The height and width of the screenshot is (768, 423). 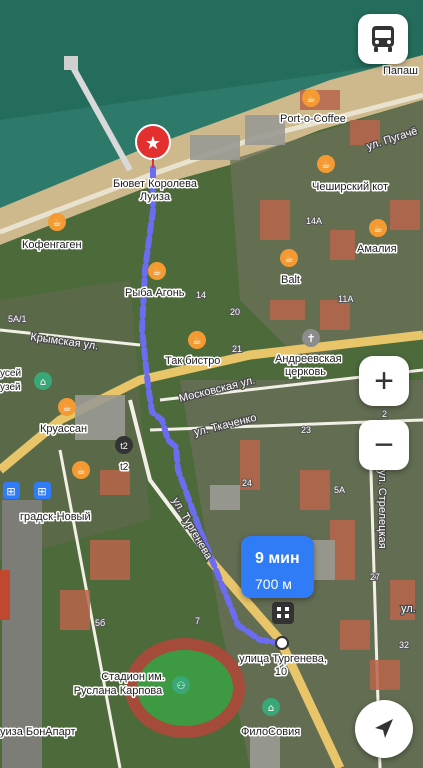 What do you see at coordinates (55, 517) in the screenshot?
I see `station-label: градск-Новый` at bounding box center [55, 517].